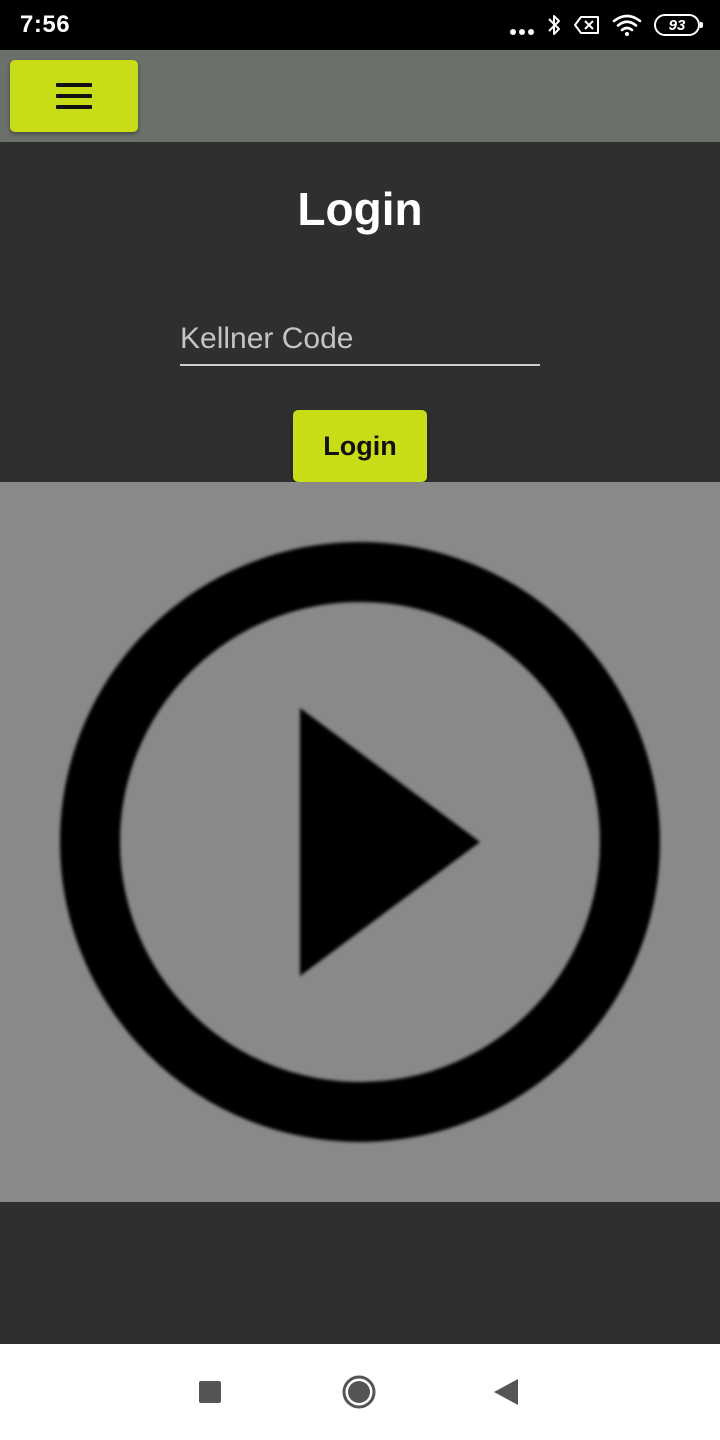 Image resolution: width=720 pixels, height=1440 pixels. Describe the element at coordinates (360, 25) in the screenshot. I see `status-bar: 7:56 93` at that location.